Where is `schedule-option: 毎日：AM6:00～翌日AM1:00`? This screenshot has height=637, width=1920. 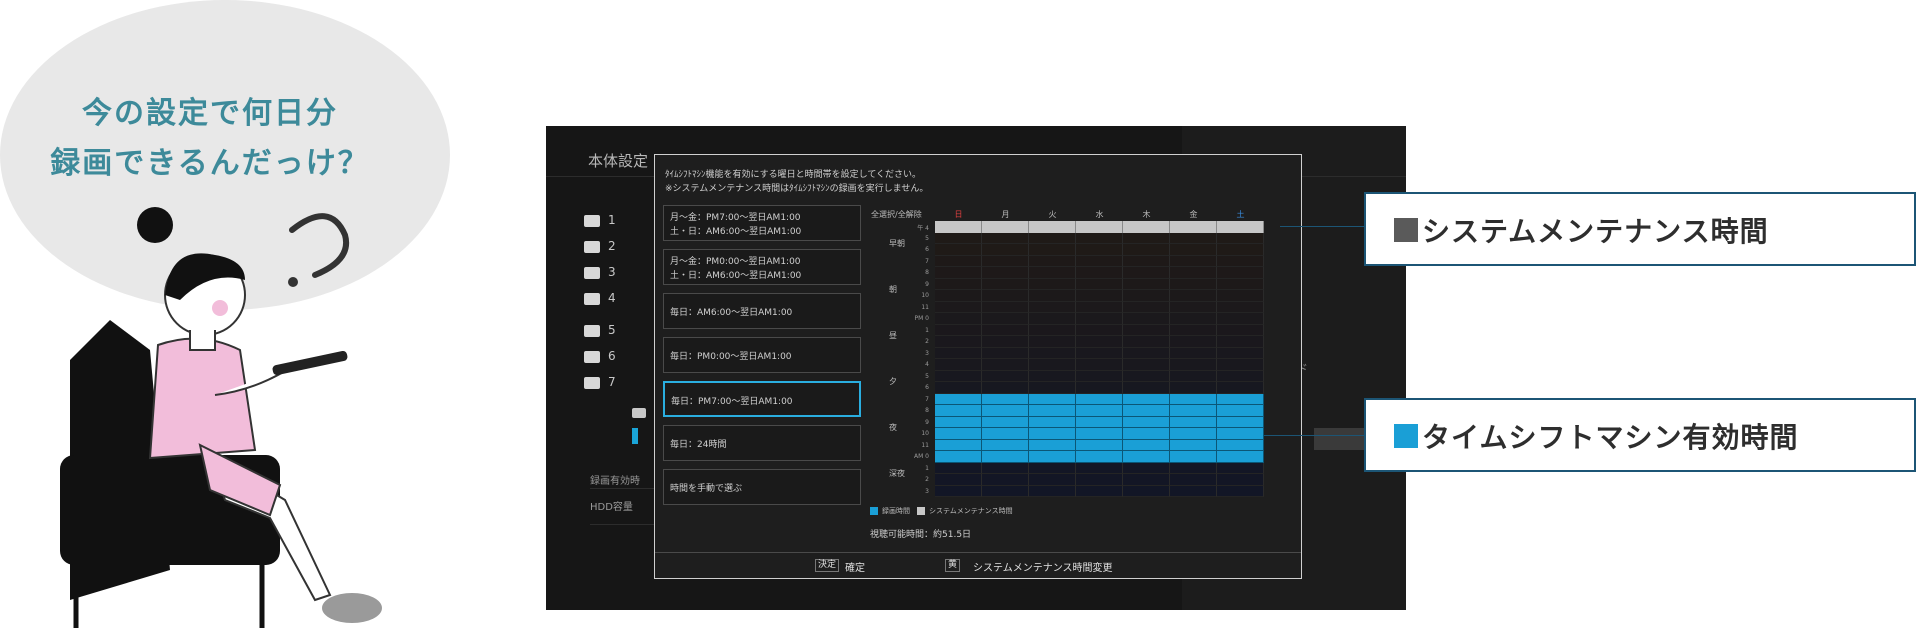
schedule-option: 毎日：AM6:00～翌日AM1:00 is located at coordinates (762, 311).